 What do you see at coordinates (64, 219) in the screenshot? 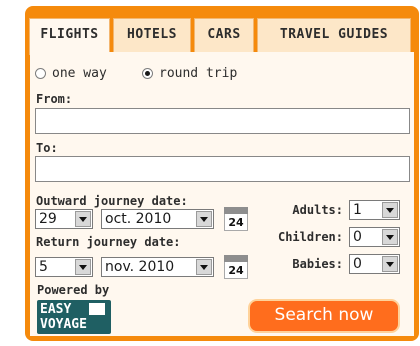
I see `outward-day-select: 29` at bounding box center [64, 219].